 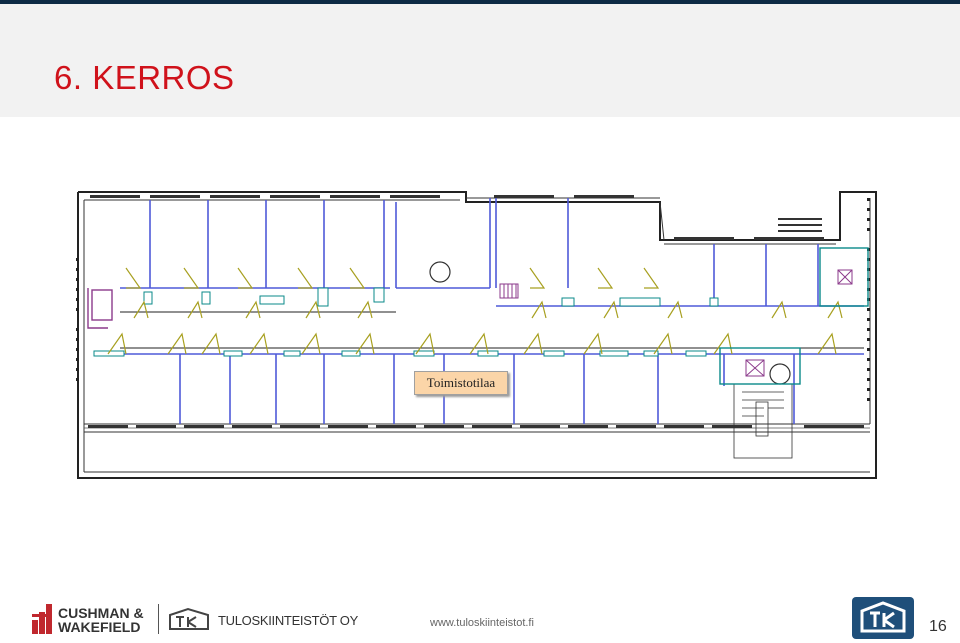 What do you see at coordinates (482, 623) in the screenshot?
I see `website-url: www.tuloskiinteistot.fi` at bounding box center [482, 623].